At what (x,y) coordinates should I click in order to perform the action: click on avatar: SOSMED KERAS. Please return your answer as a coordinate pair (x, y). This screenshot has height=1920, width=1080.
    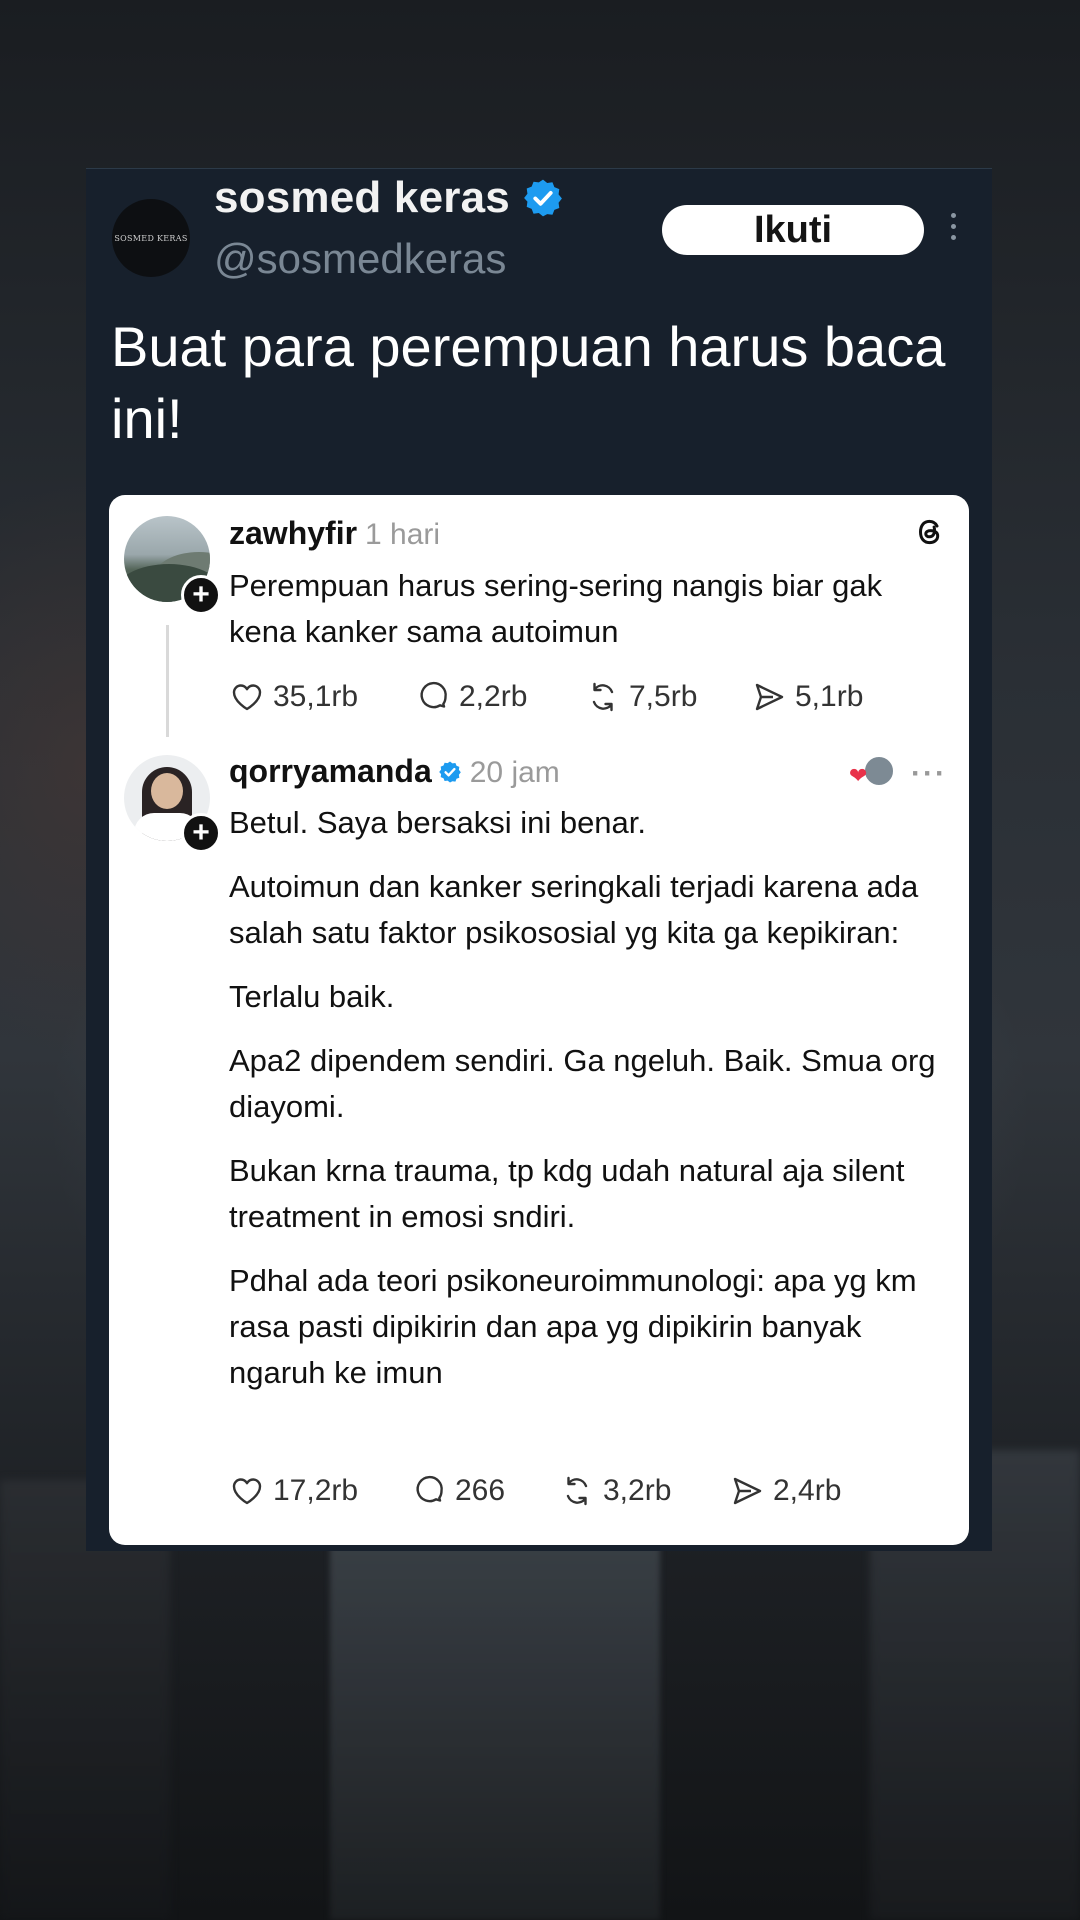
    Looking at the image, I should click on (151, 238).